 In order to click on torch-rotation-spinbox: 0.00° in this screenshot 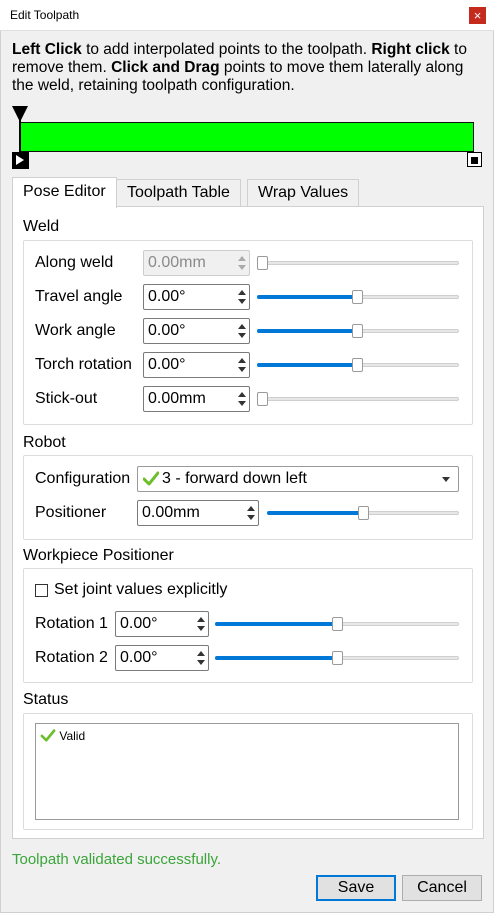, I will do `click(196, 365)`.